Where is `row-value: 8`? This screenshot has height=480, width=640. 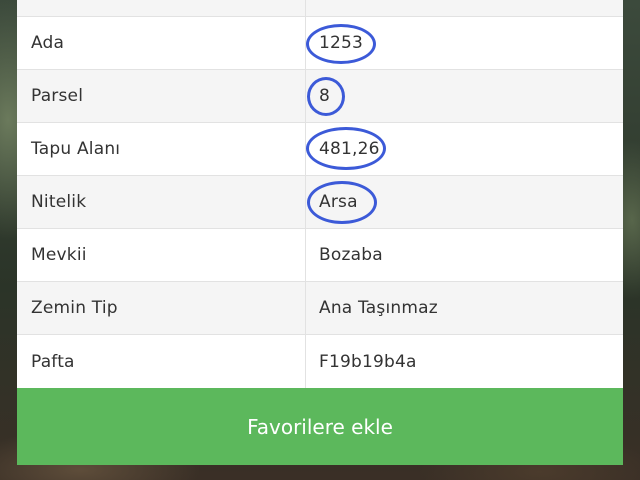
row-value: 8 is located at coordinates (325, 96).